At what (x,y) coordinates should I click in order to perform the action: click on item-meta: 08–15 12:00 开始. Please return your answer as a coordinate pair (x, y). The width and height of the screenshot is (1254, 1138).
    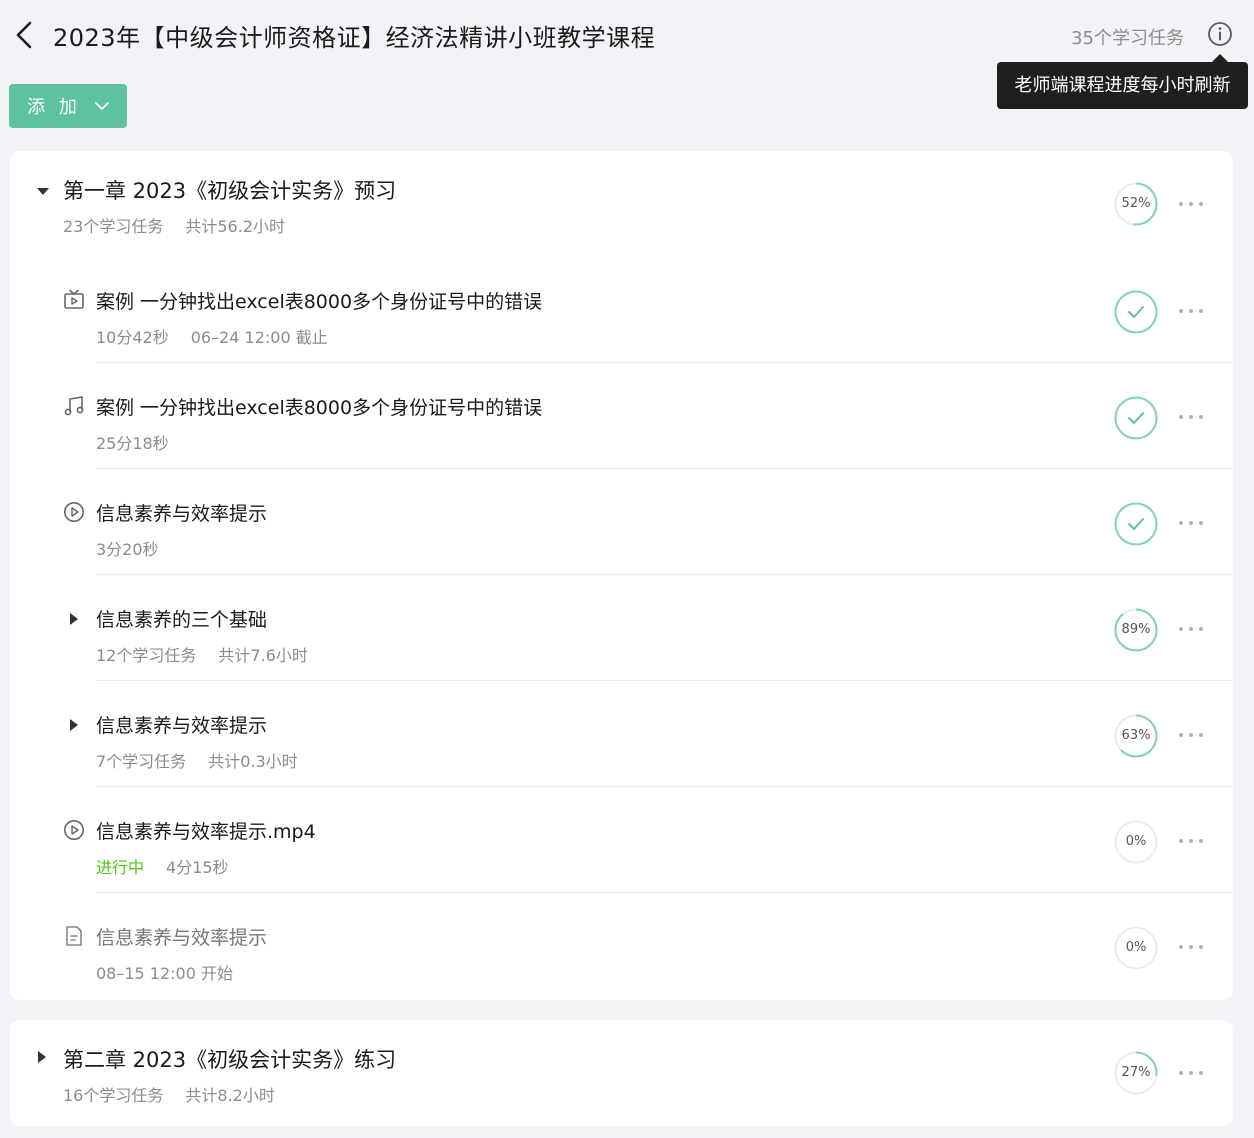
    Looking at the image, I should click on (164, 972).